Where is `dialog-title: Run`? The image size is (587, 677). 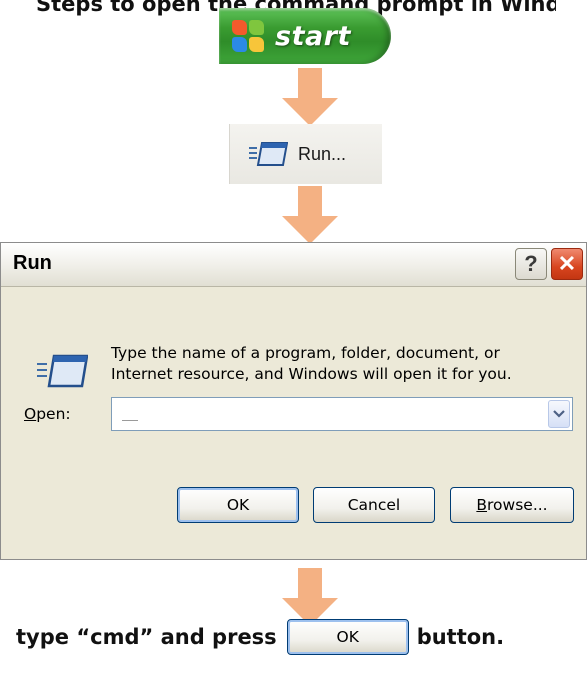 dialog-title: Run is located at coordinates (32, 263).